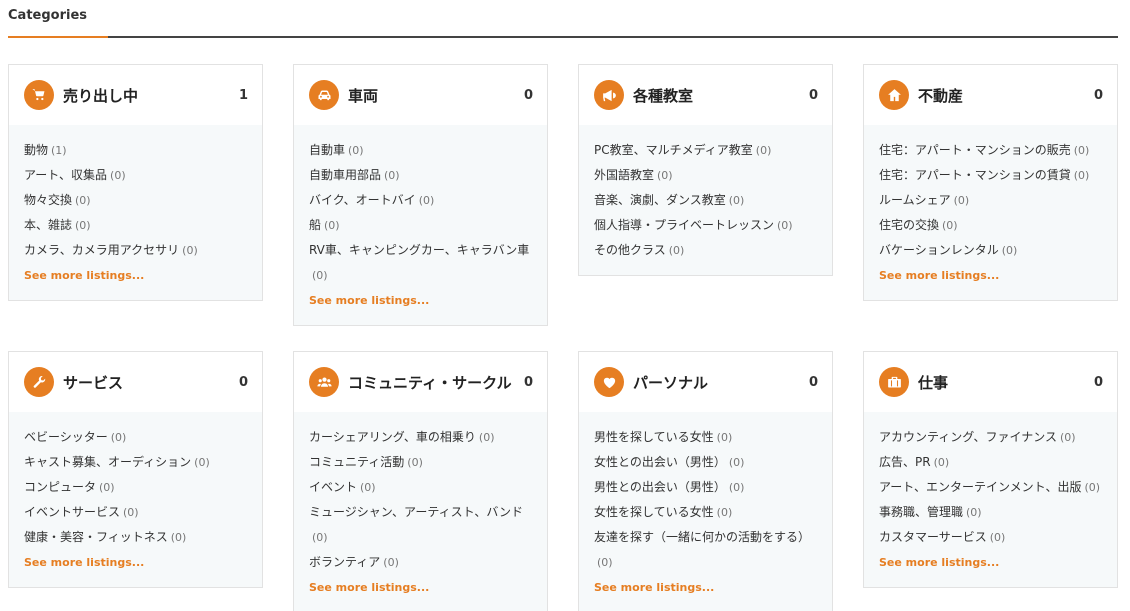 This screenshot has width=1130, height=611. I want to click on wrench-icon, so click(39, 382).